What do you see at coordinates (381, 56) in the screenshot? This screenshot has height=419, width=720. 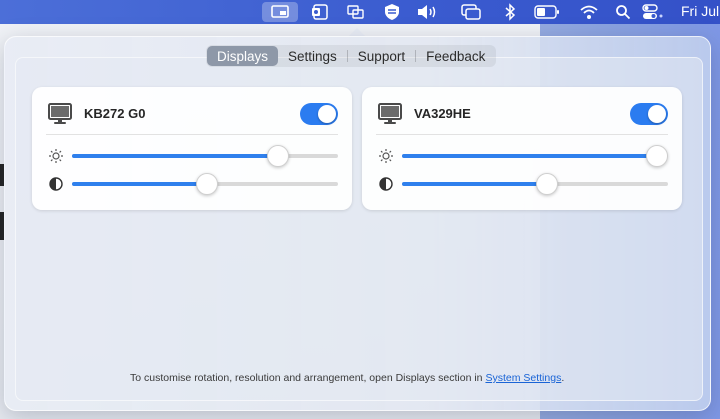 I see `tab-support: Support` at bounding box center [381, 56].